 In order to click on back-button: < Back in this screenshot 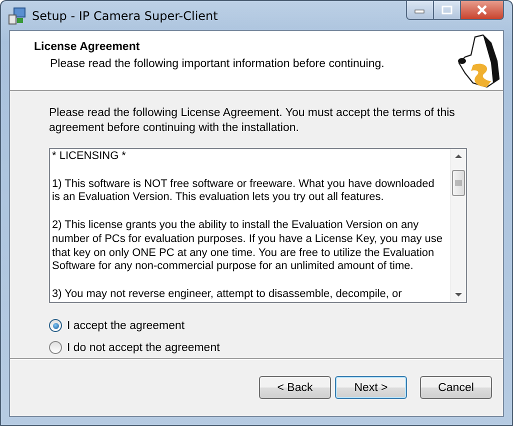, I will do `click(295, 387)`.